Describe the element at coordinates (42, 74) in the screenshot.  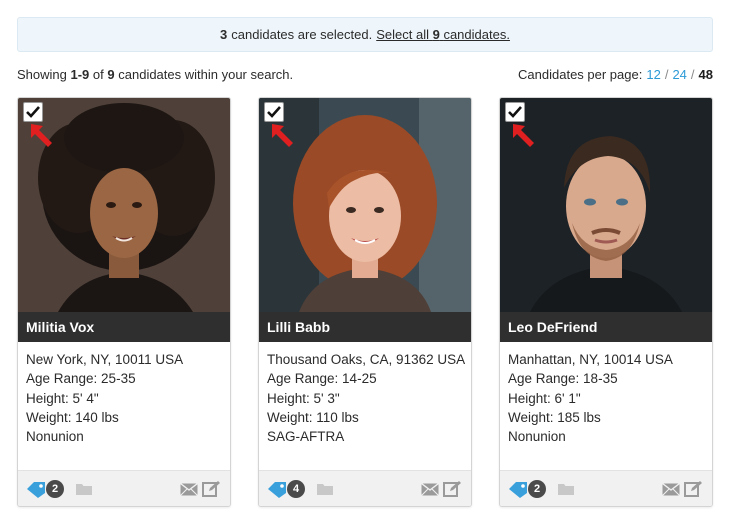
I see `results-prefix: Showing` at that location.